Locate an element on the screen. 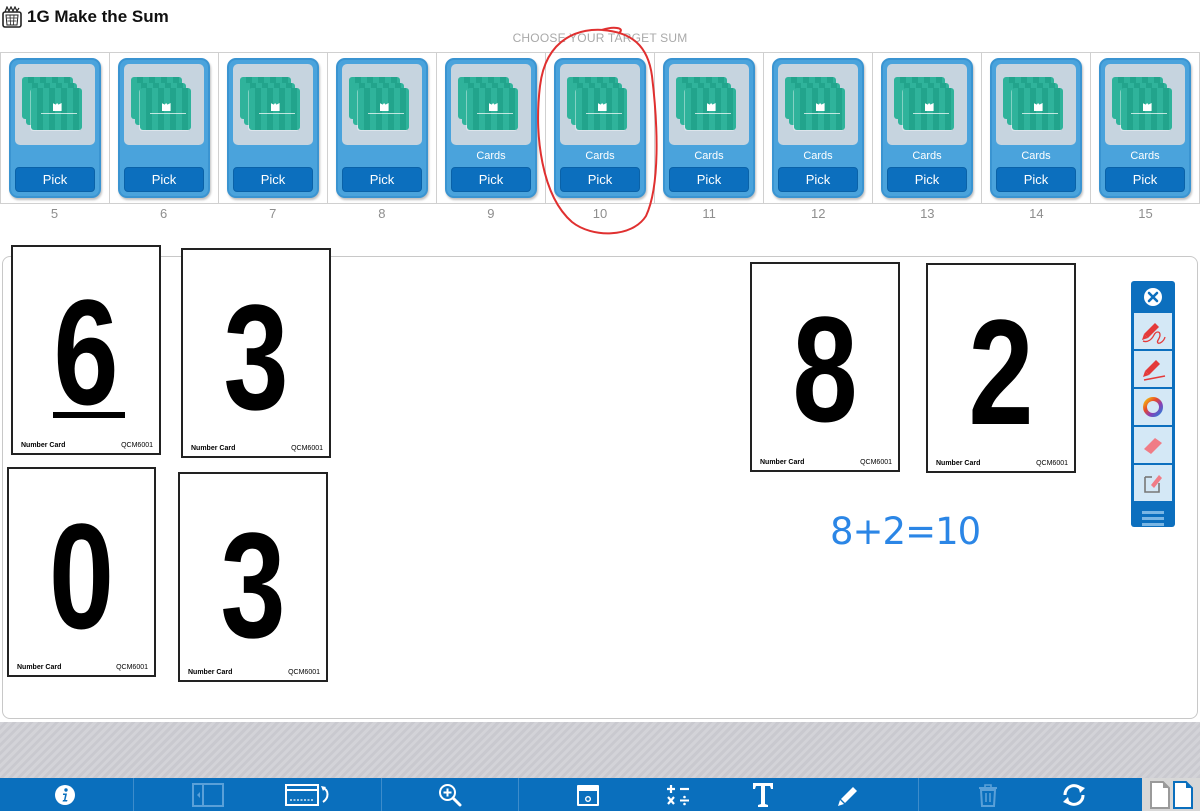 The image size is (1200, 811). pen-toolbar is located at coordinates (1153, 404).